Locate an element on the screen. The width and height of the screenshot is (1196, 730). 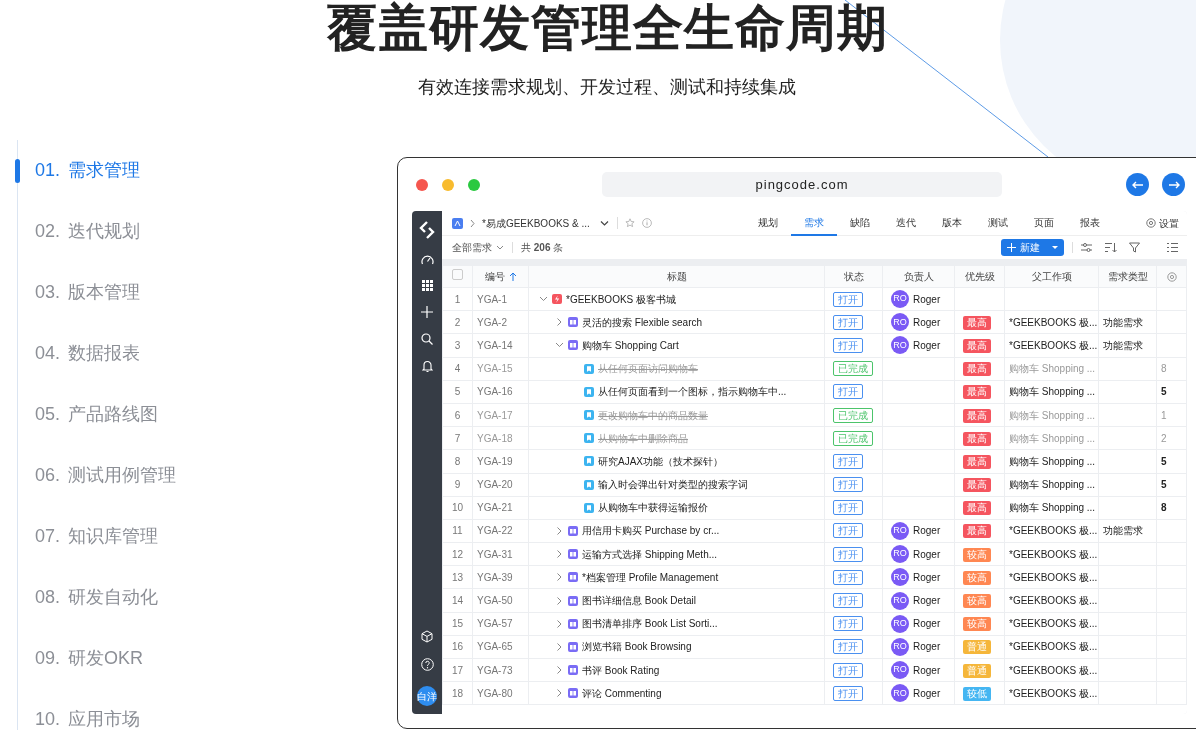
table-cell: 8 is located at coordinates (1171, 369).